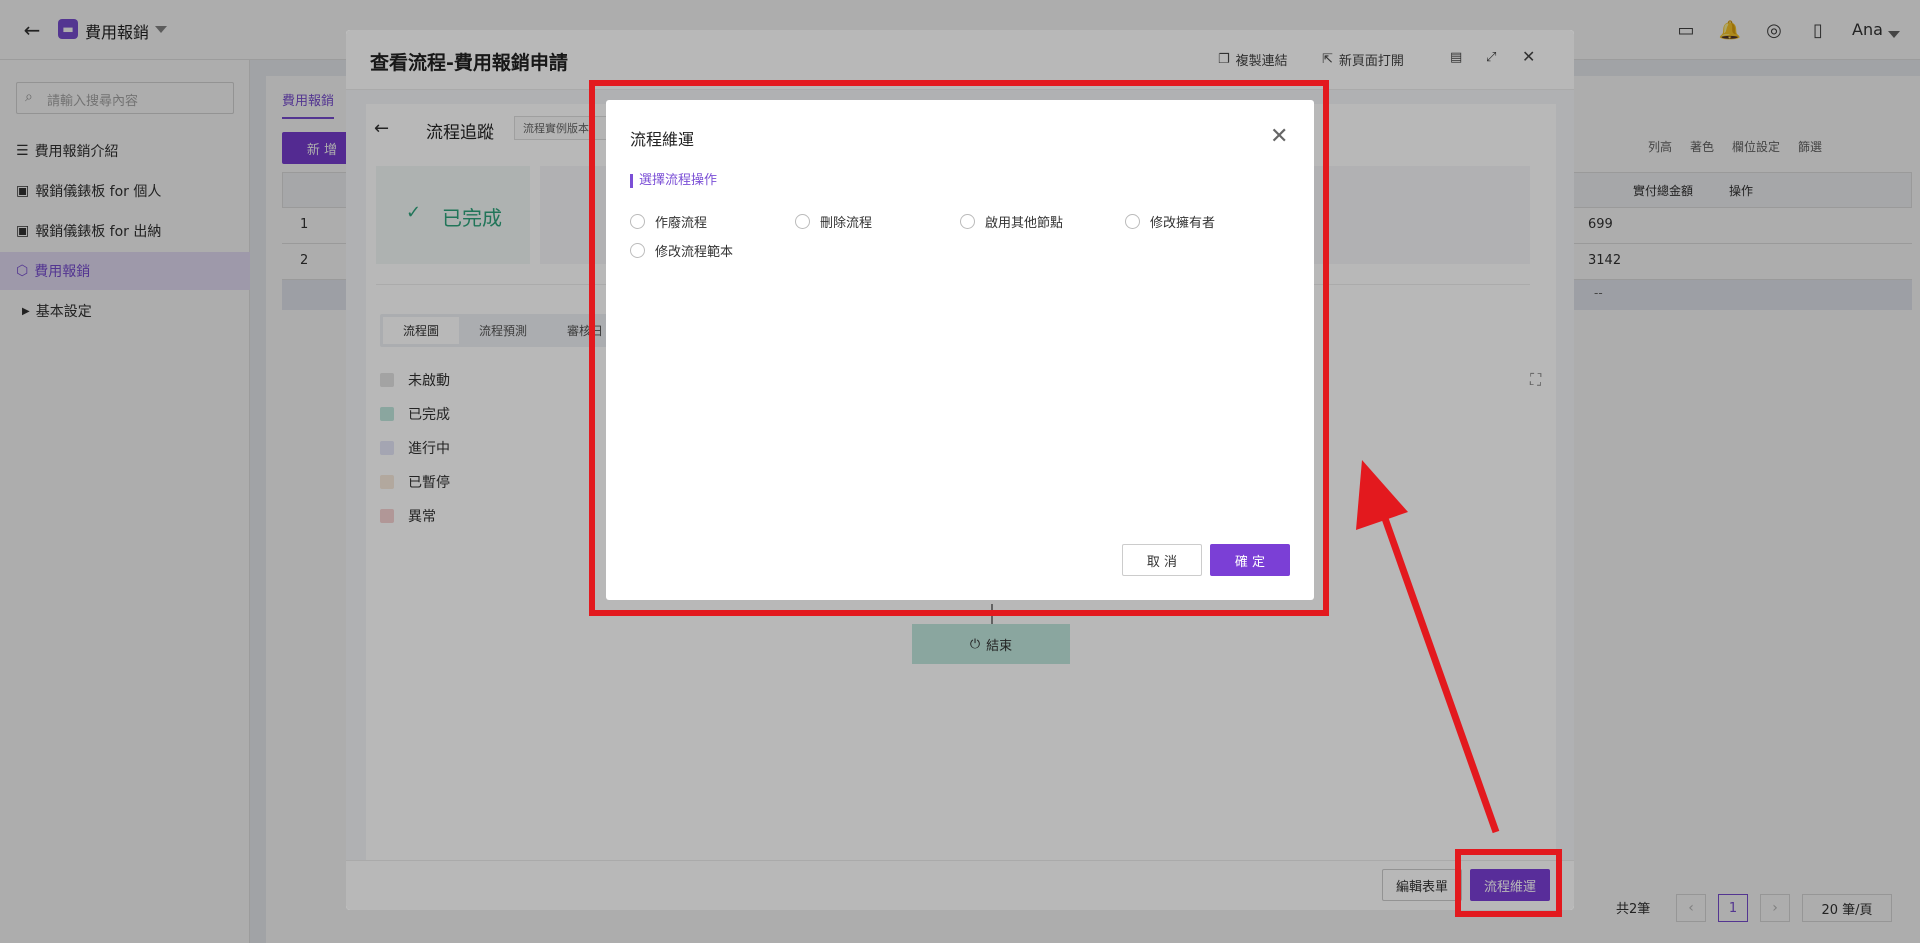 Image resolution: width=1920 pixels, height=943 pixels. Describe the element at coordinates (1508, 883) in the screenshot. I see `annotation-box-button` at that location.